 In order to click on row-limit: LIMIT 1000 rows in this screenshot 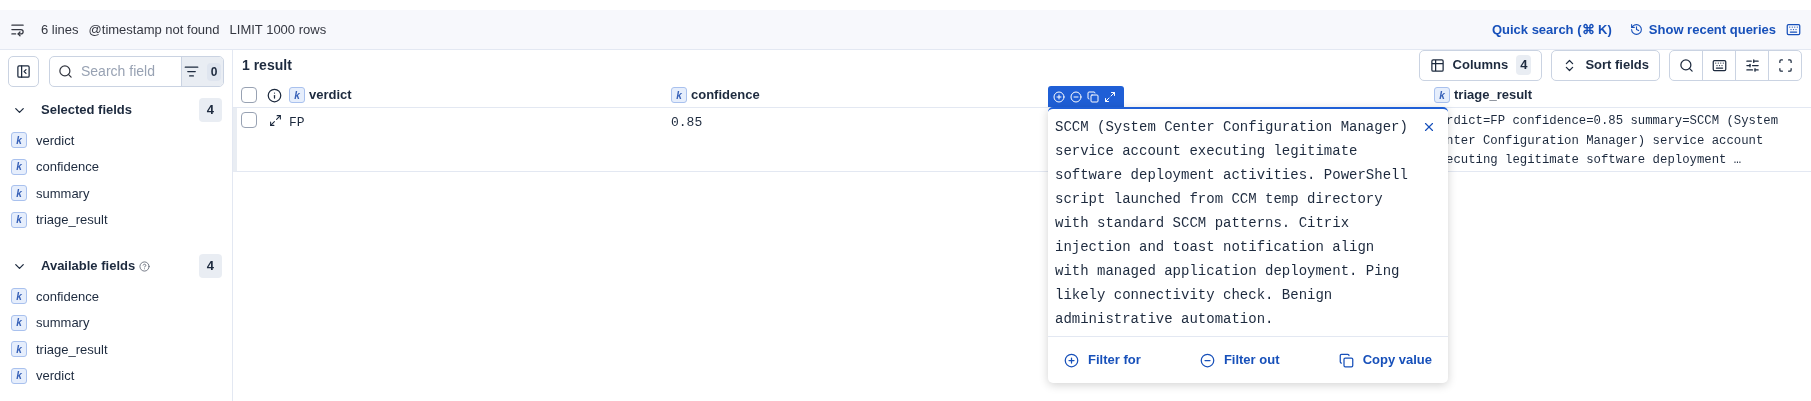, I will do `click(278, 29)`.